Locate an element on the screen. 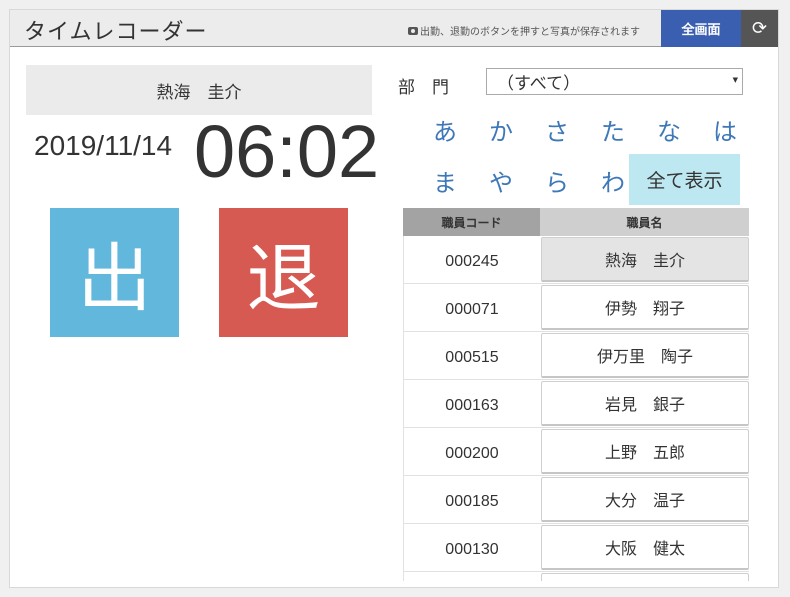  employee-name-button: 熱海 圭介 is located at coordinates (645, 259).